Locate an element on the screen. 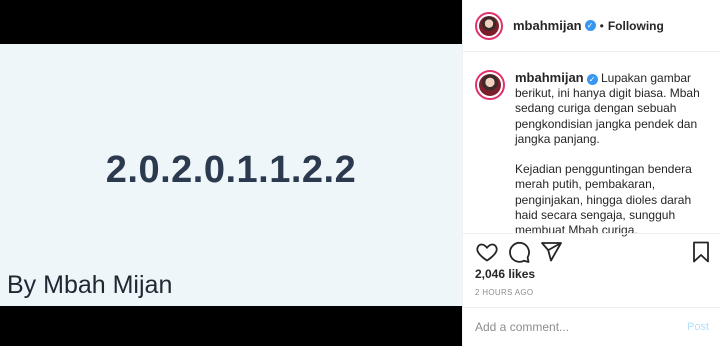  avatar is located at coordinates (489, 25).